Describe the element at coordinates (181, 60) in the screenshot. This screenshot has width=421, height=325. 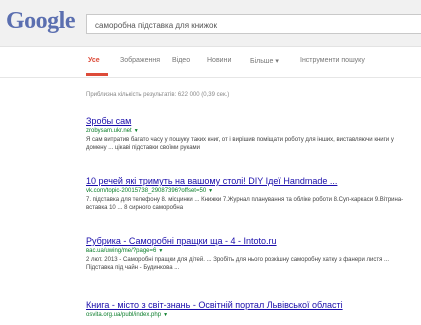
I see `tab-video: Відео` at that location.